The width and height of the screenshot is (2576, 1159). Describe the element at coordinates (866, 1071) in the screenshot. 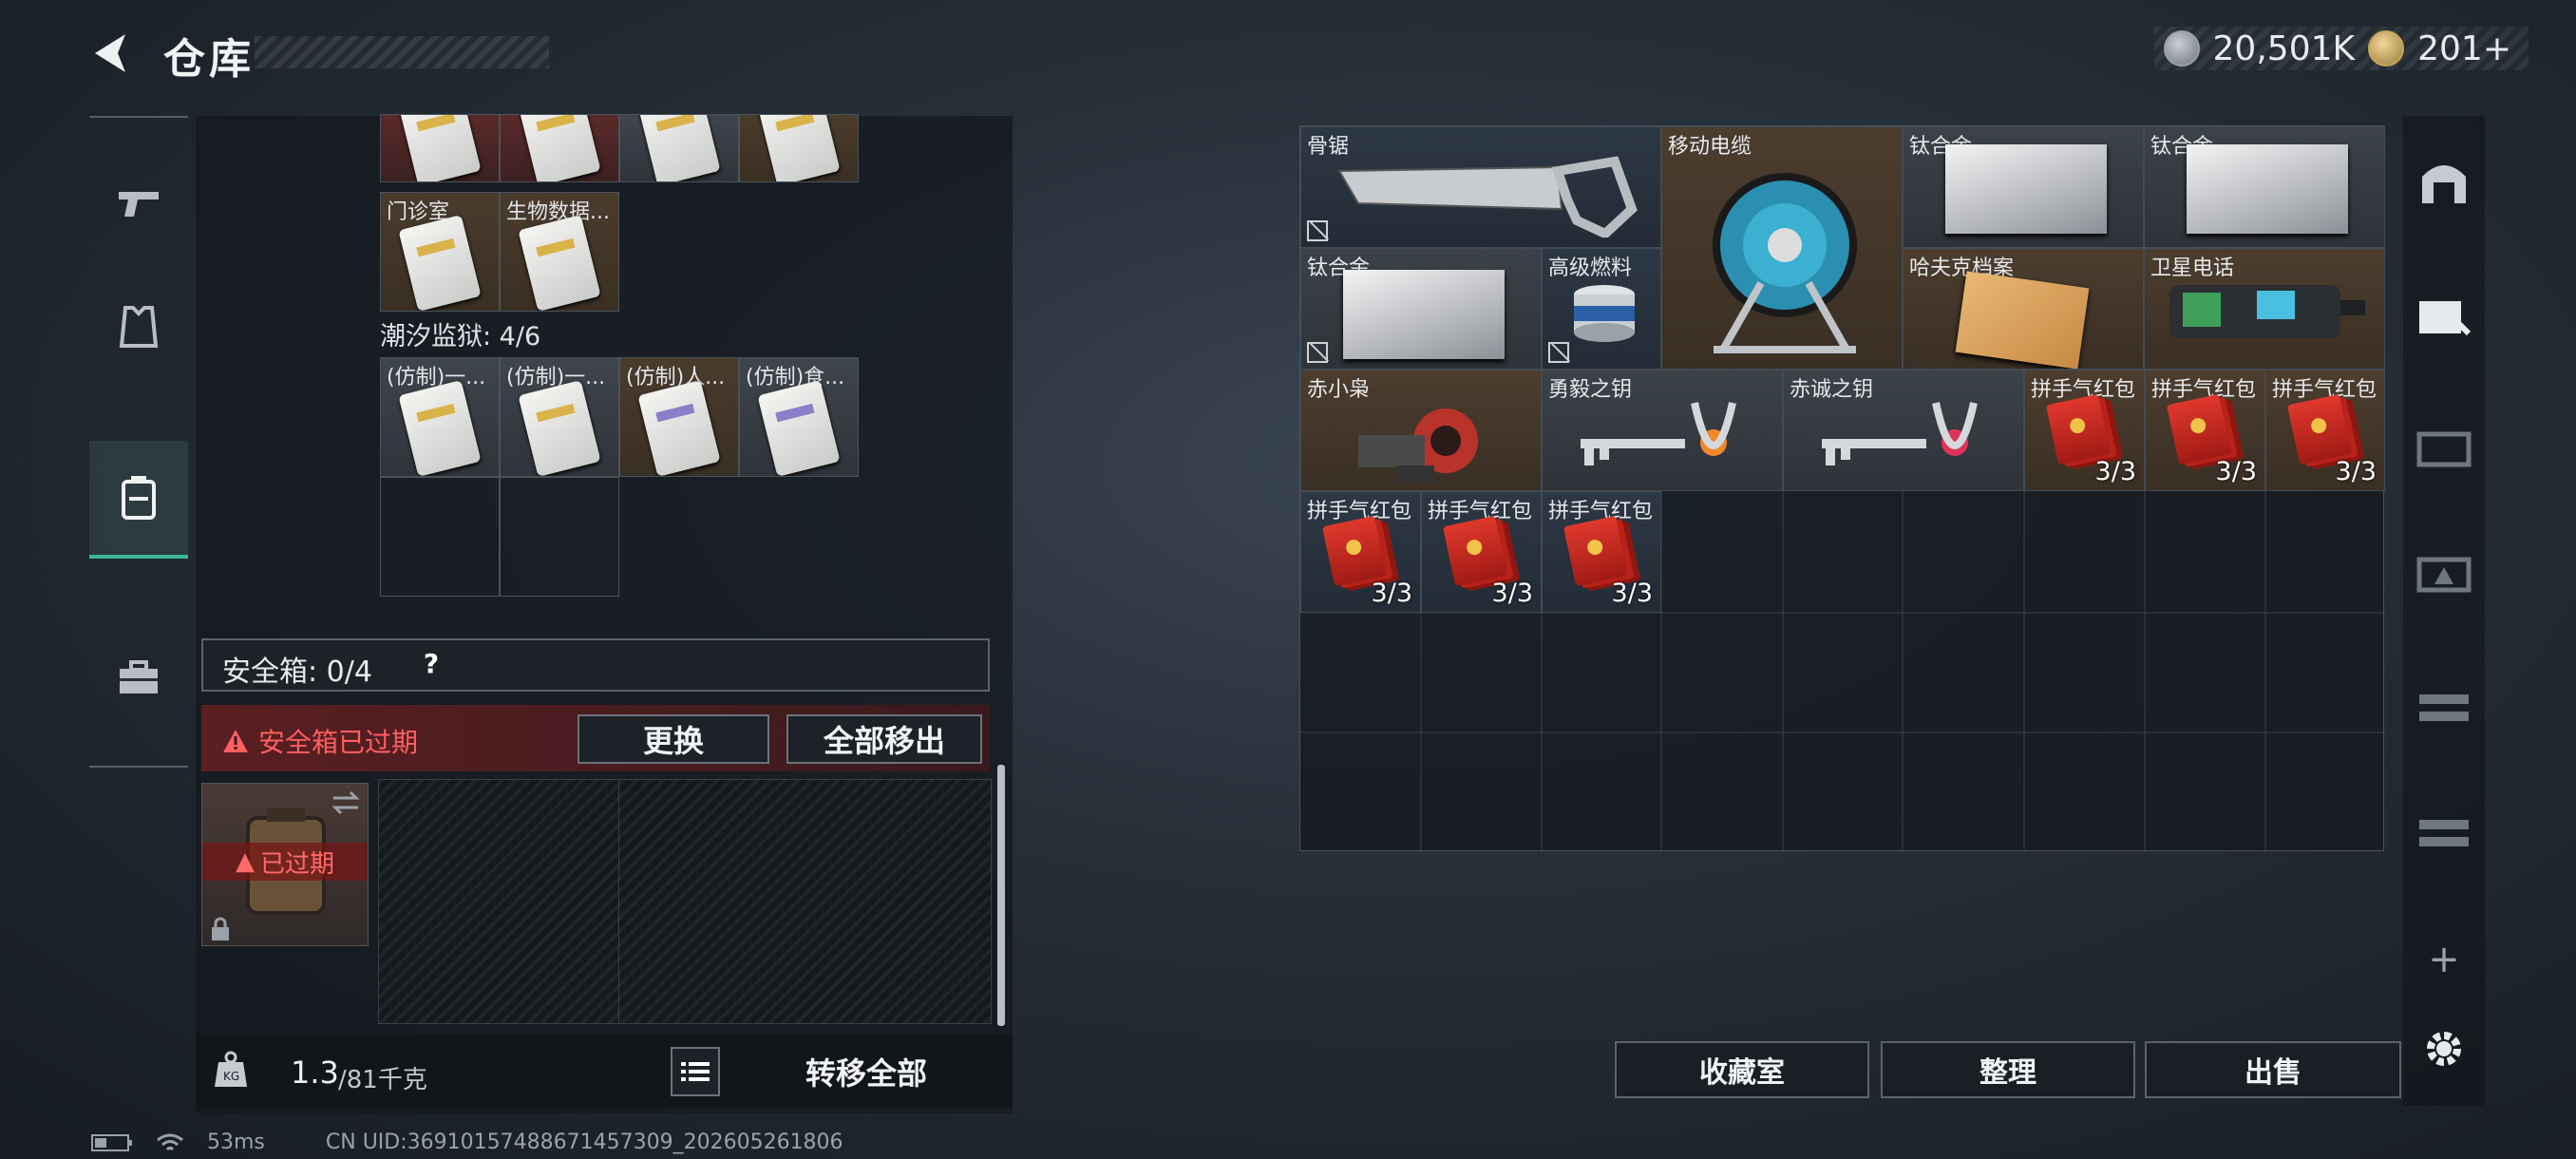

I see `transfer-all-button: 转移全部` at that location.